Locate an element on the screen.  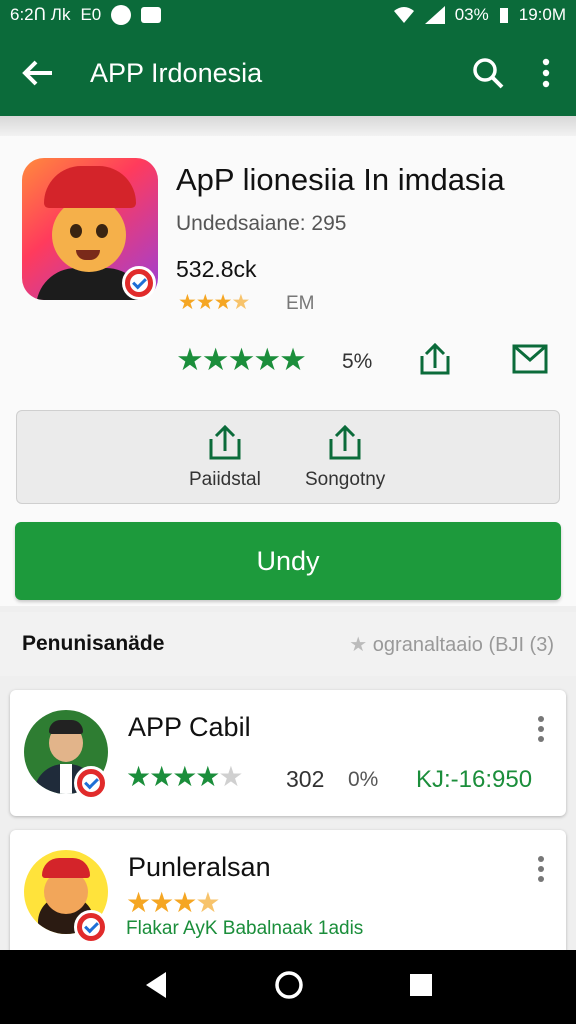
action-songotny: Songotny is located at coordinates (345, 457).